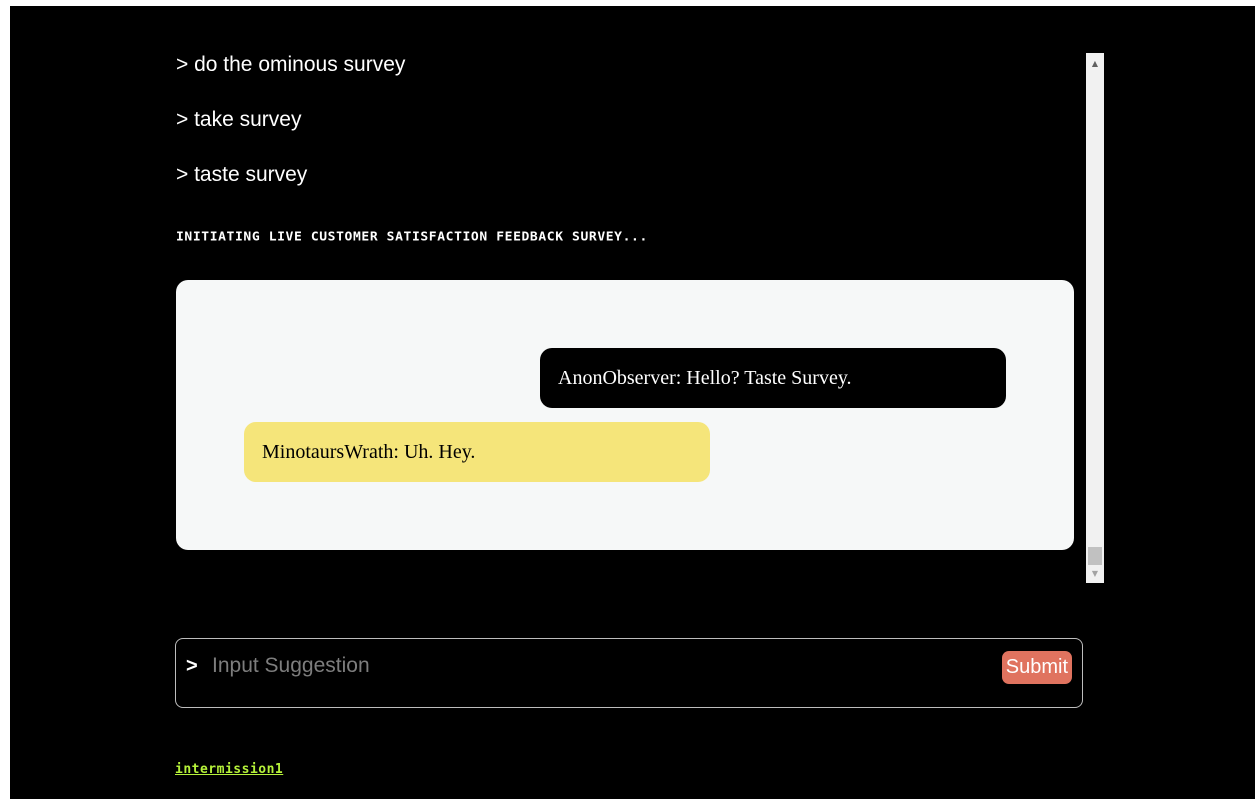  I want to click on log-command: > do the ominous survey, so click(291, 64).